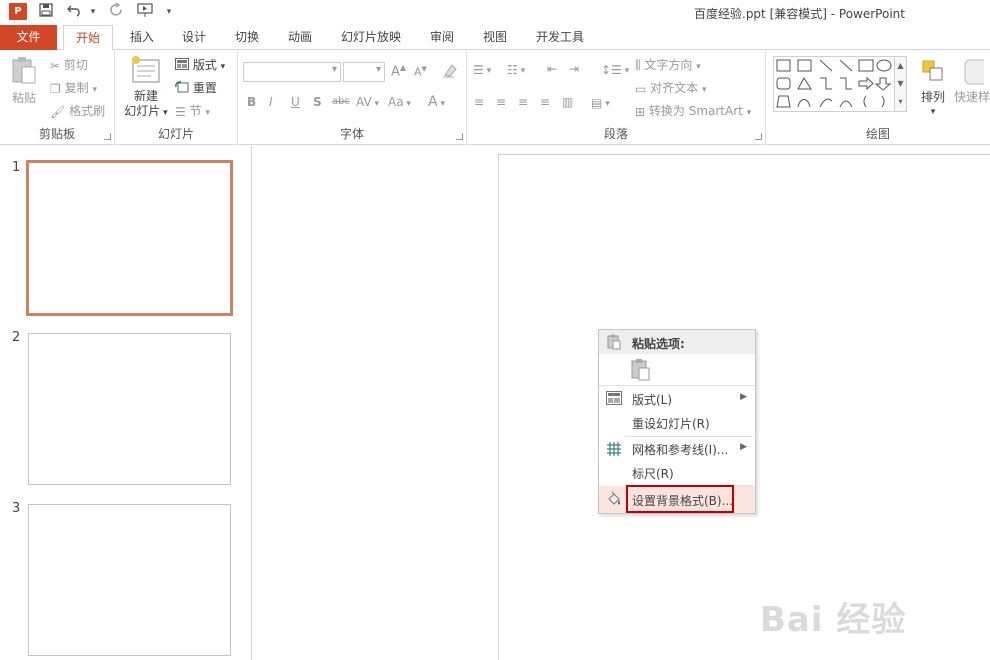 Image resolution: width=990 pixels, height=660 pixels. I want to click on font-color-button: A ▾, so click(436, 102).